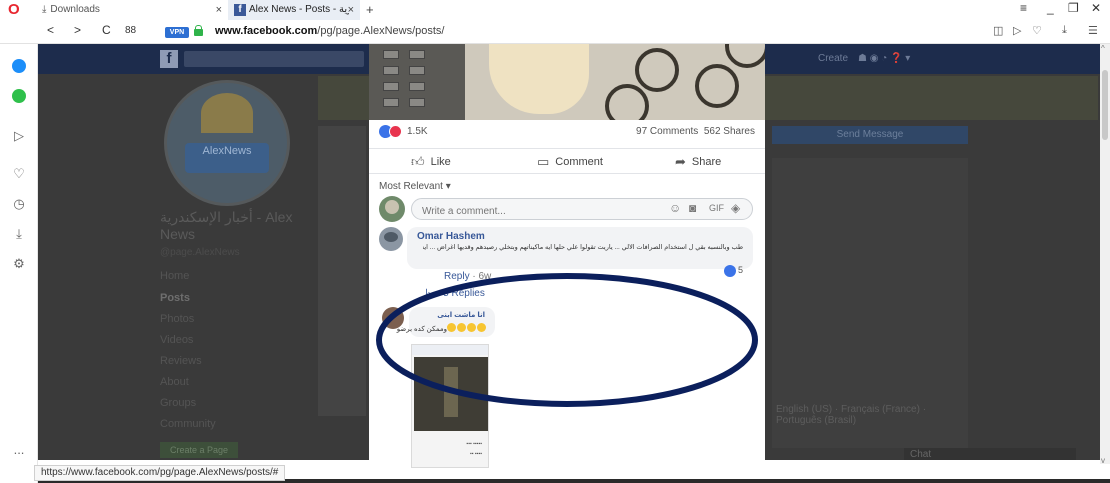 The height and width of the screenshot is (483, 1110). Describe the element at coordinates (199, 450) in the screenshot. I see `create-page-button: Create a Page` at that location.